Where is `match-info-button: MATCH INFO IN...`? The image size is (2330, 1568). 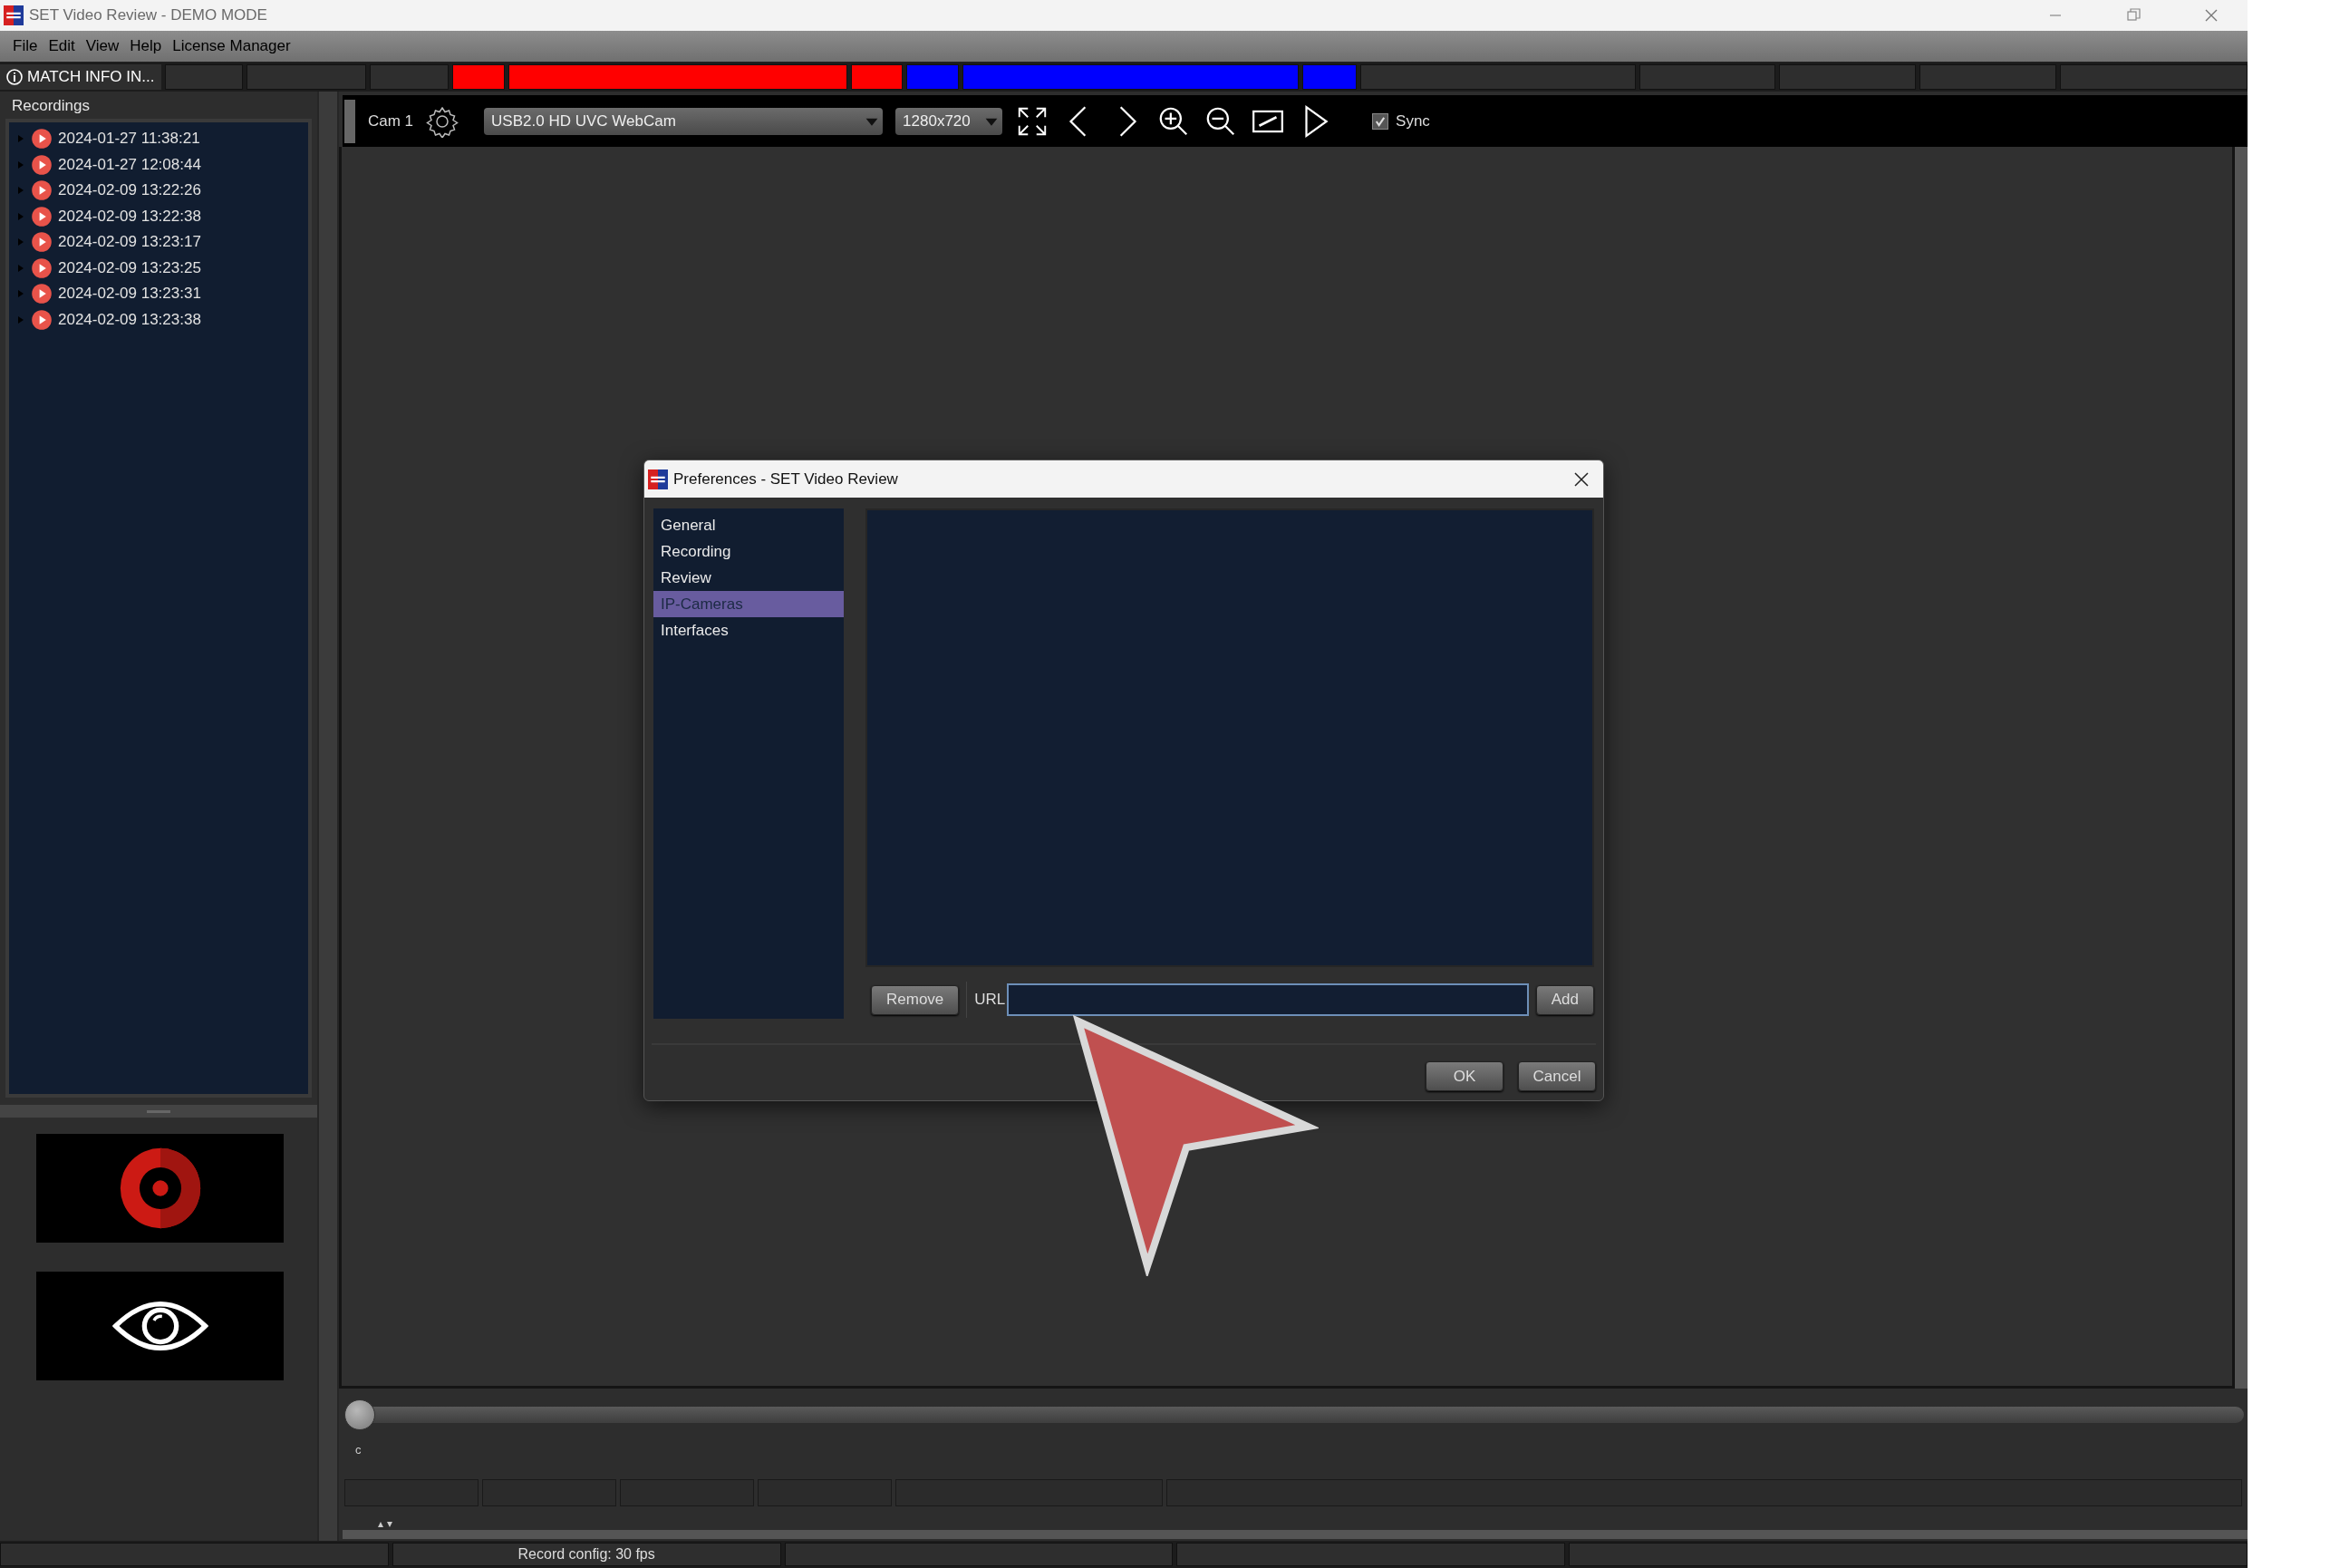 match-info-button: MATCH INFO IN... is located at coordinates (80, 77).